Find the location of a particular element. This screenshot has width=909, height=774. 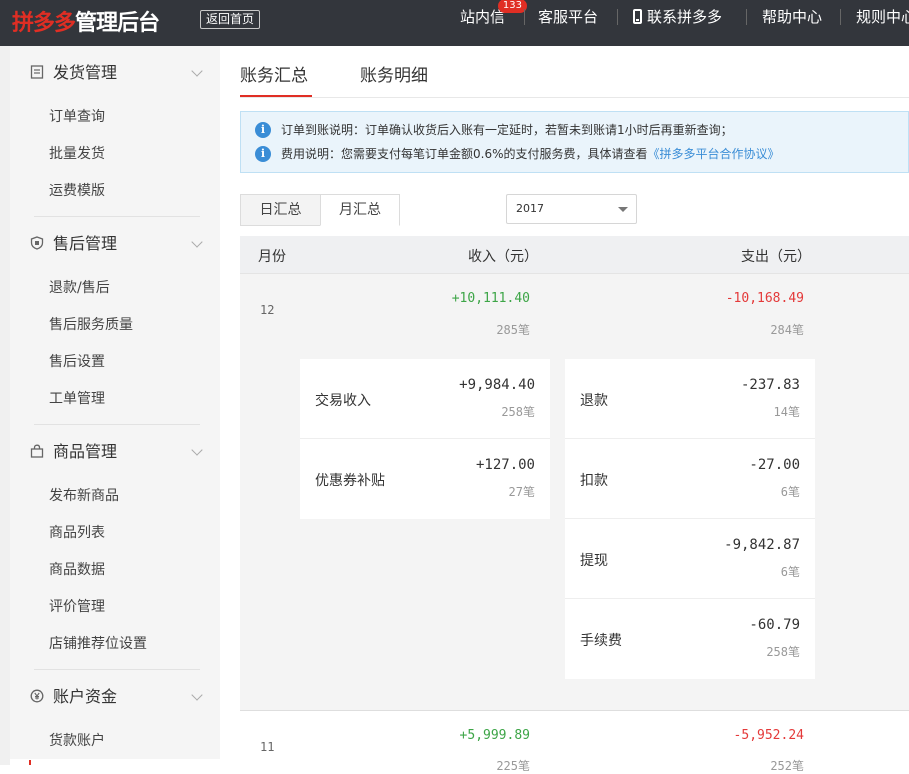

logo-suffix: 管理后台 is located at coordinates (117, 23).